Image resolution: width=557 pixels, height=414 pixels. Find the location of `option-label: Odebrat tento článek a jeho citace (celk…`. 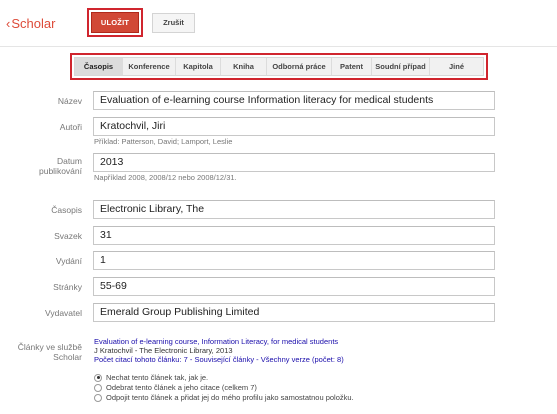

option-label: Odebrat tento článek a jeho citace (celk… is located at coordinates (181, 387).